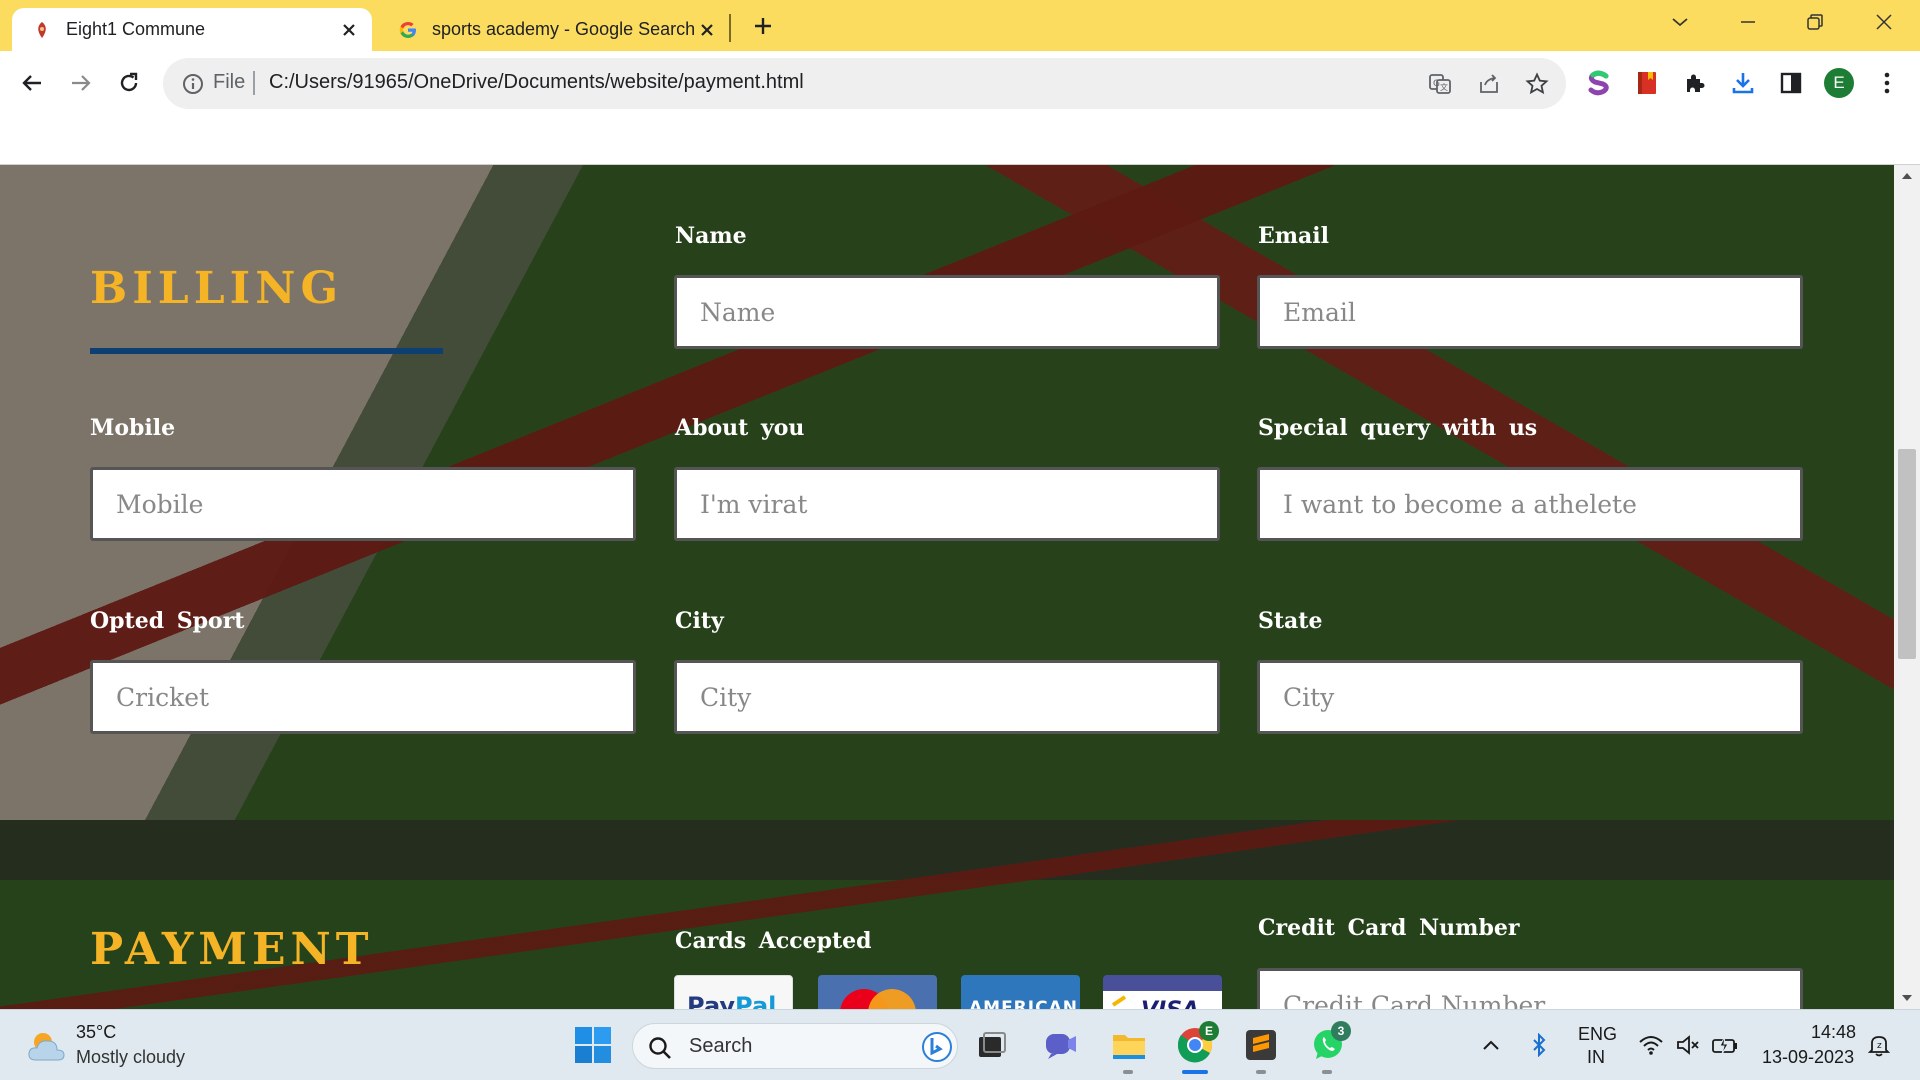  What do you see at coordinates (193, 84) in the screenshot?
I see `site-info-icon` at bounding box center [193, 84].